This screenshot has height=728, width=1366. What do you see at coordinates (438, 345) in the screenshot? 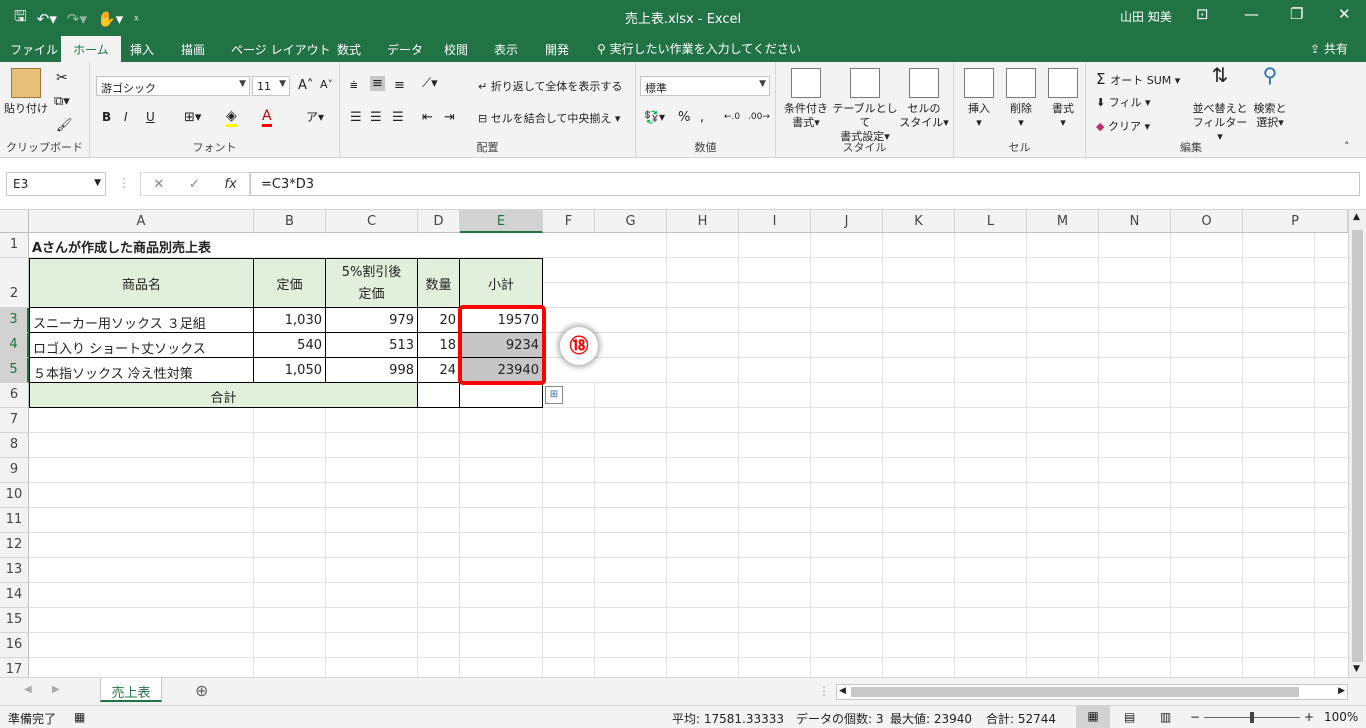
I see `cell-d4: 18` at bounding box center [438, 345].